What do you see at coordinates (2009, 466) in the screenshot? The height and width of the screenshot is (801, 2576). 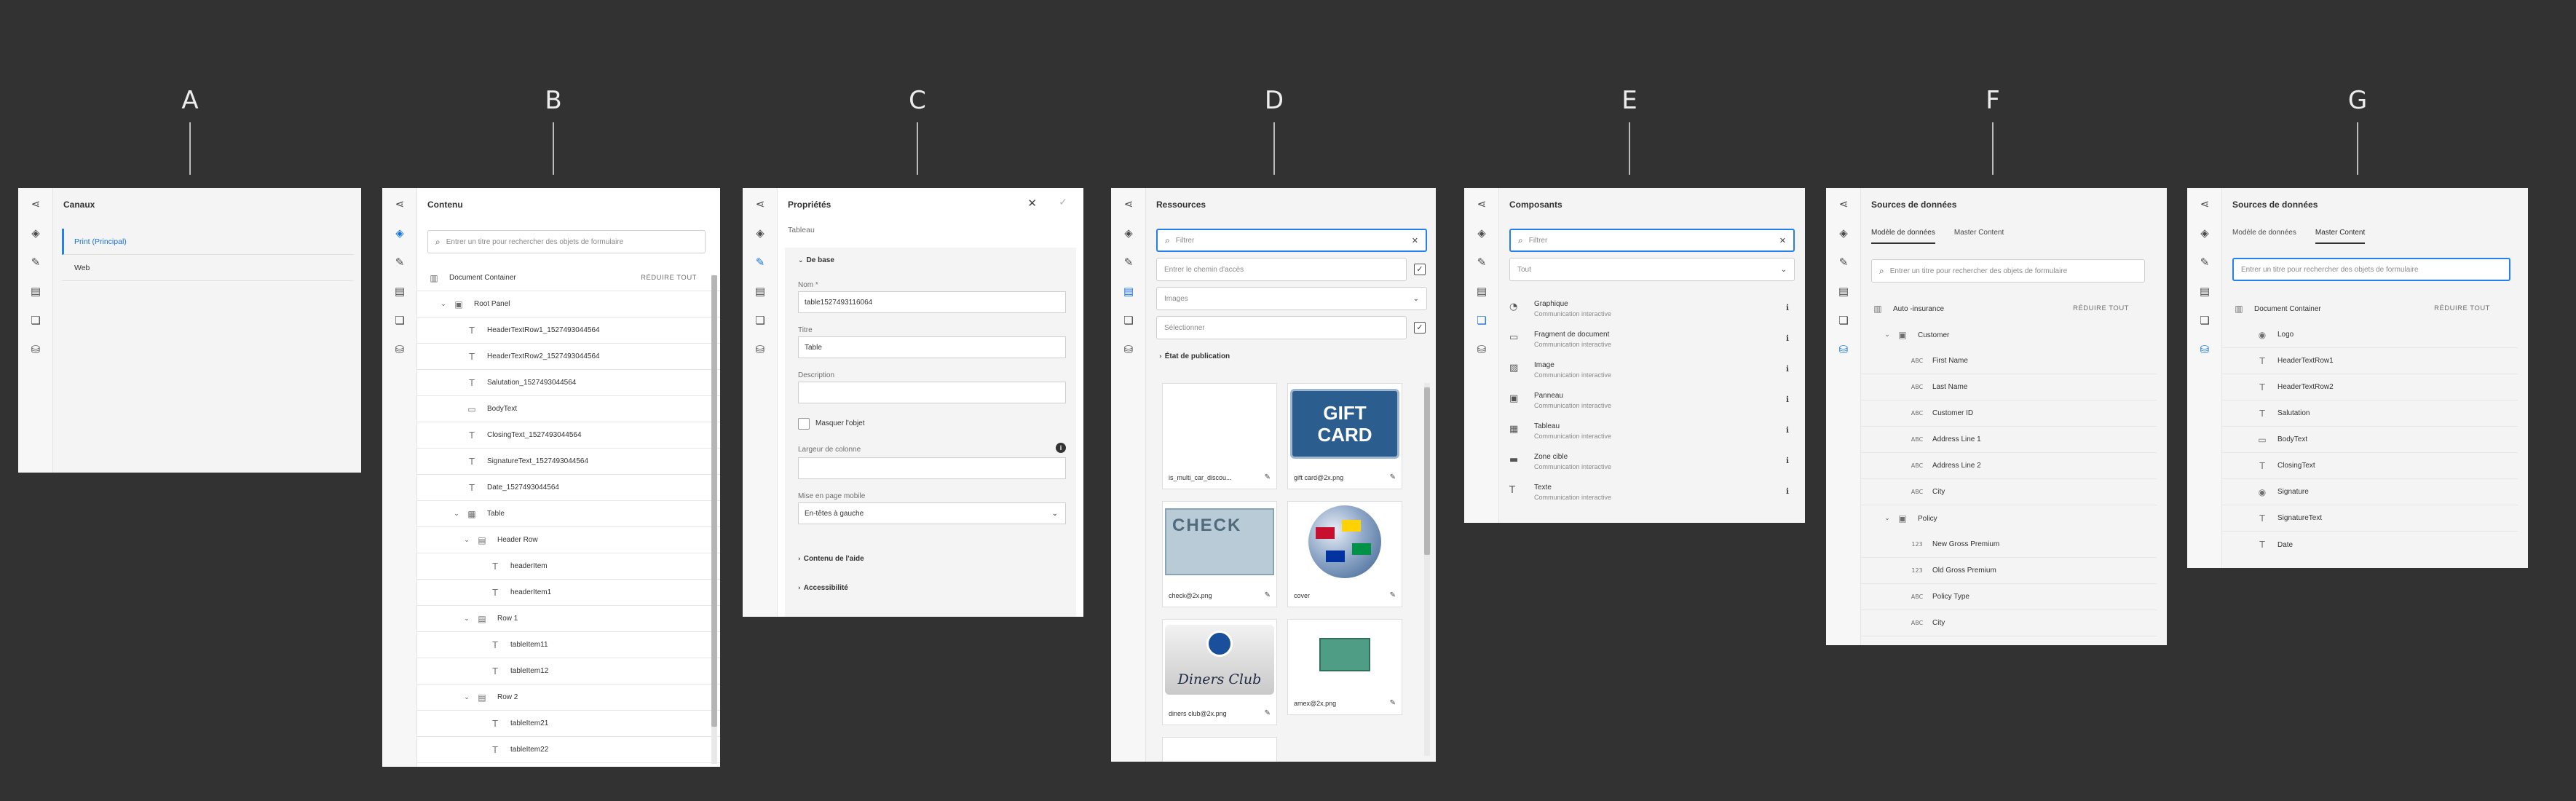 I see `tree-row: ABC Address Line 2` at bounding box center [2009, 466].